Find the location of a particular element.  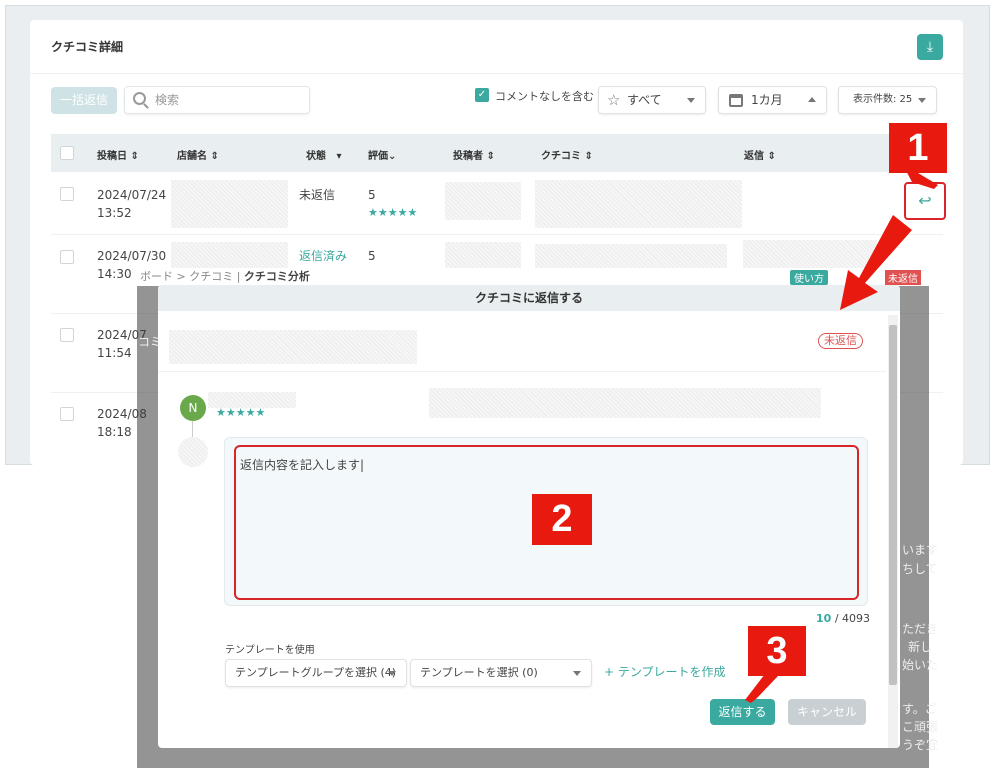

step-3-marker: 3 is located at coordinates (777, 651).